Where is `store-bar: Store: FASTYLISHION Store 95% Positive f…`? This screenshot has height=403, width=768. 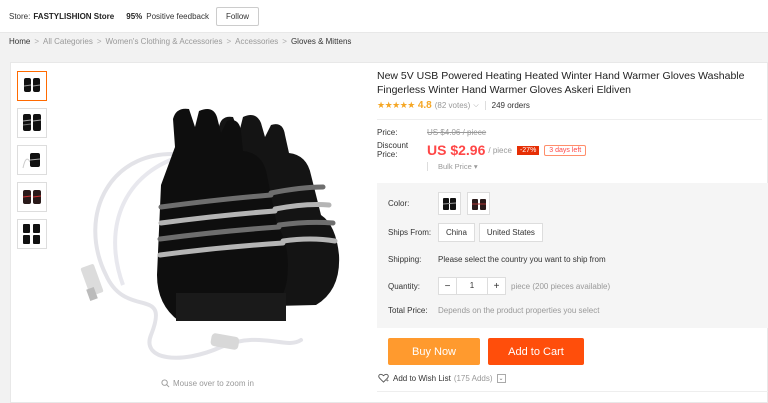 store-bar: Store: FASTYLISHION Store 95% Positive f… is located at coordinates (384, 16).